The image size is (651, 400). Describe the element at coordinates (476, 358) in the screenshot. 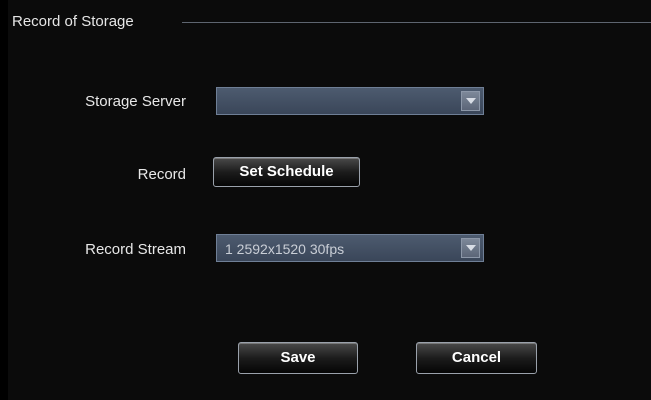

I see `cancel-button: Cancel` at that location.